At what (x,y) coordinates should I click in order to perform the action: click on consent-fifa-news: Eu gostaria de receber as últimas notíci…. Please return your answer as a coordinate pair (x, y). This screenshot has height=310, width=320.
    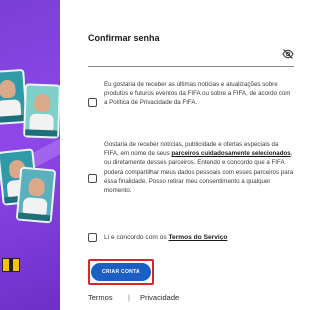
    Looking at the image, I should click on (193, 105).